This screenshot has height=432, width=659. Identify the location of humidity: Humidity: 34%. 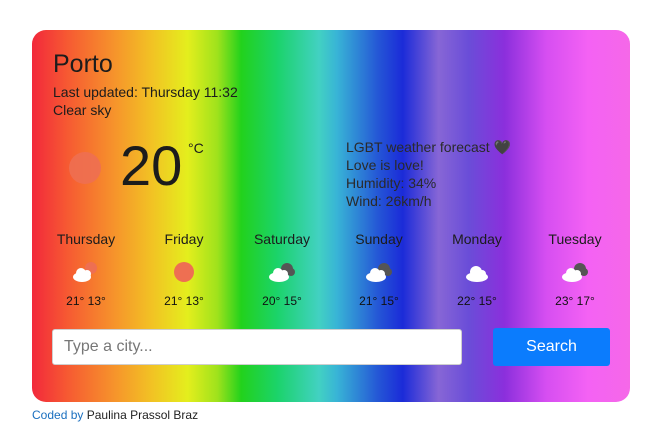
(391, 183).